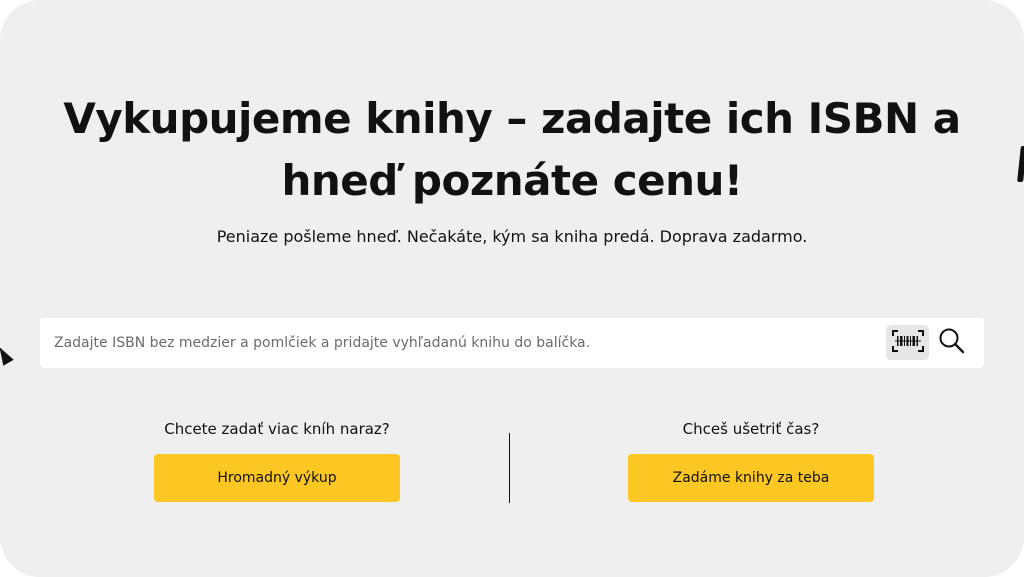 The image size is (1024, 577). I want to click on bulk-buyback-button: Hromadný výkup, so click(277, 478).